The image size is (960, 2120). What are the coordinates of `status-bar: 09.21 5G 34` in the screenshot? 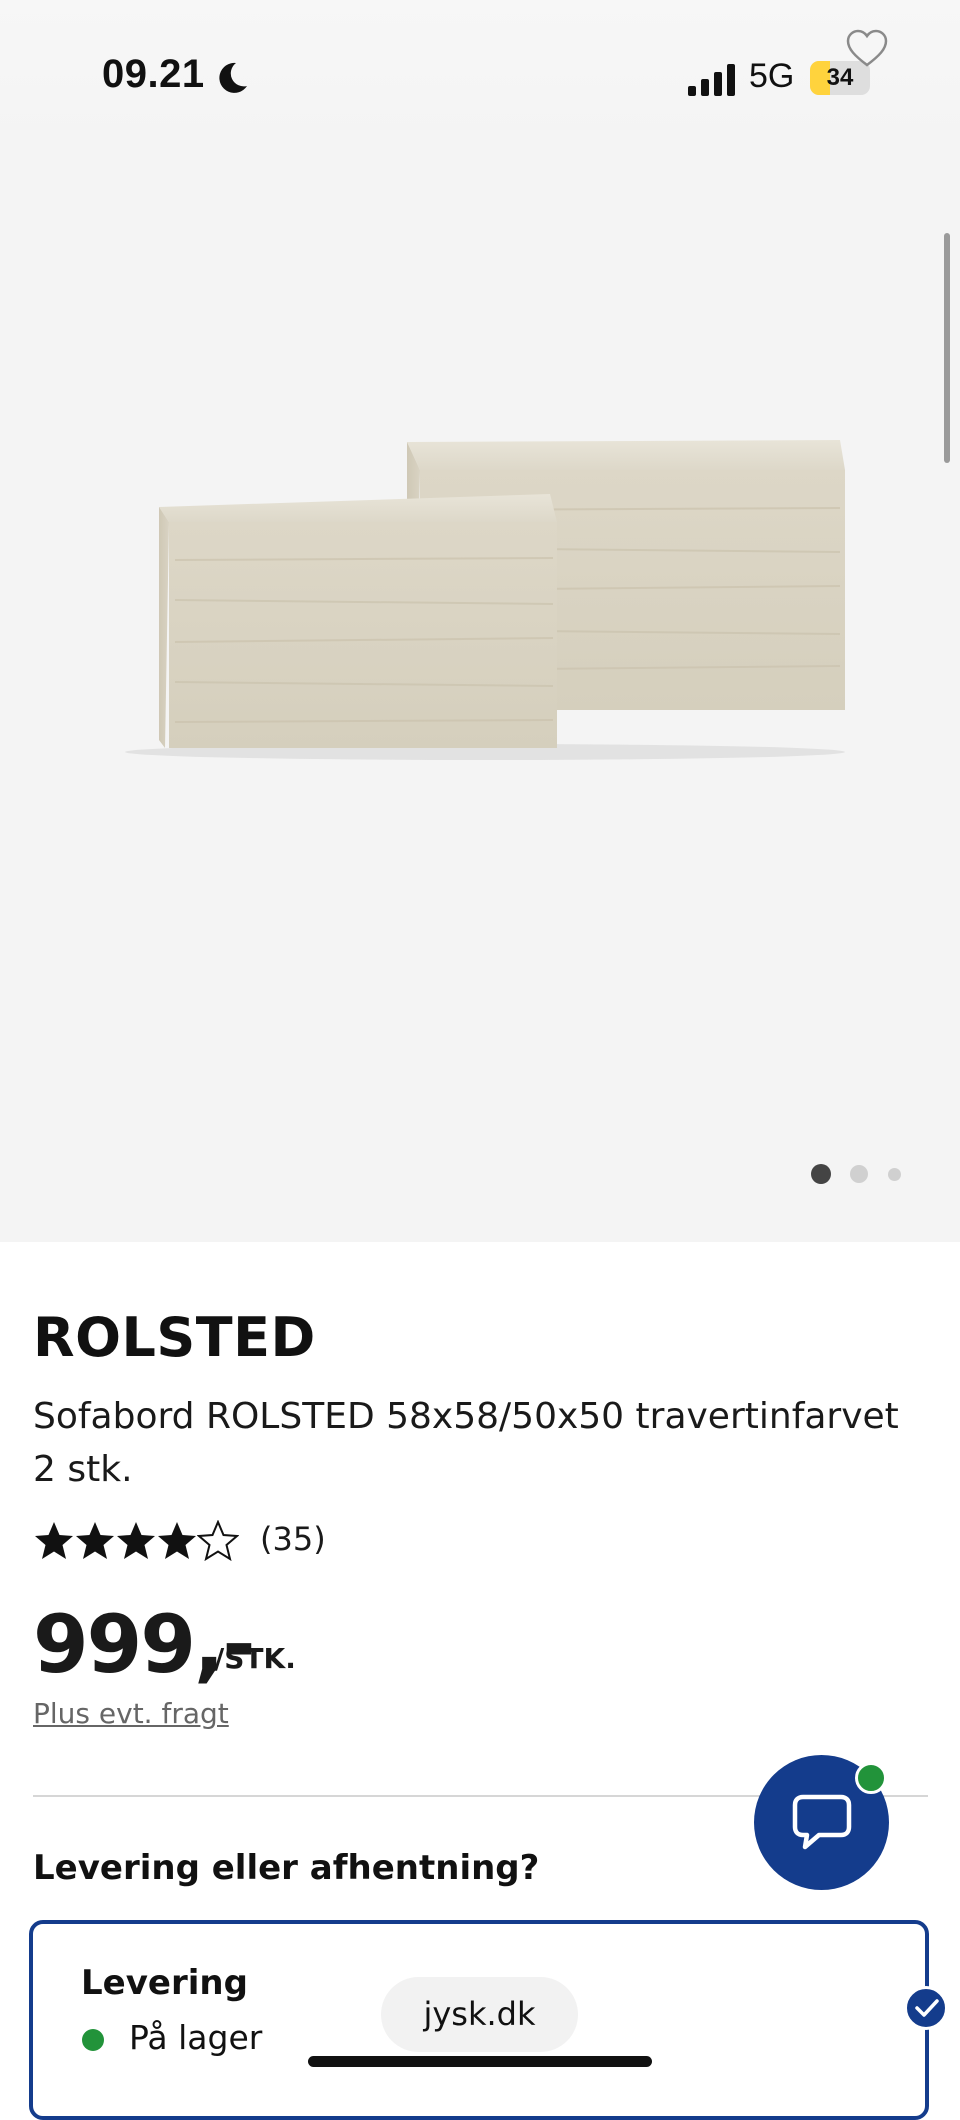 It's located at (480, 75).